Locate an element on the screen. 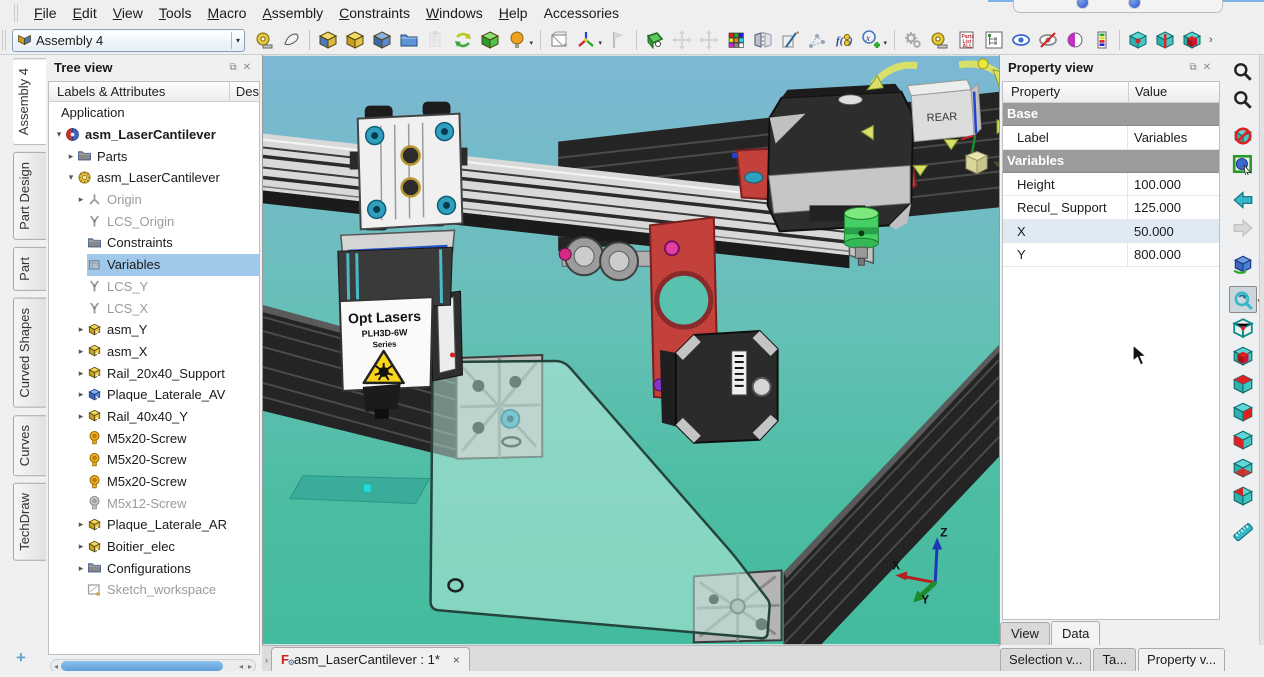 The image size is (1264, 677). edit-sketch-placement-icon is located at coordinates (789, 40).